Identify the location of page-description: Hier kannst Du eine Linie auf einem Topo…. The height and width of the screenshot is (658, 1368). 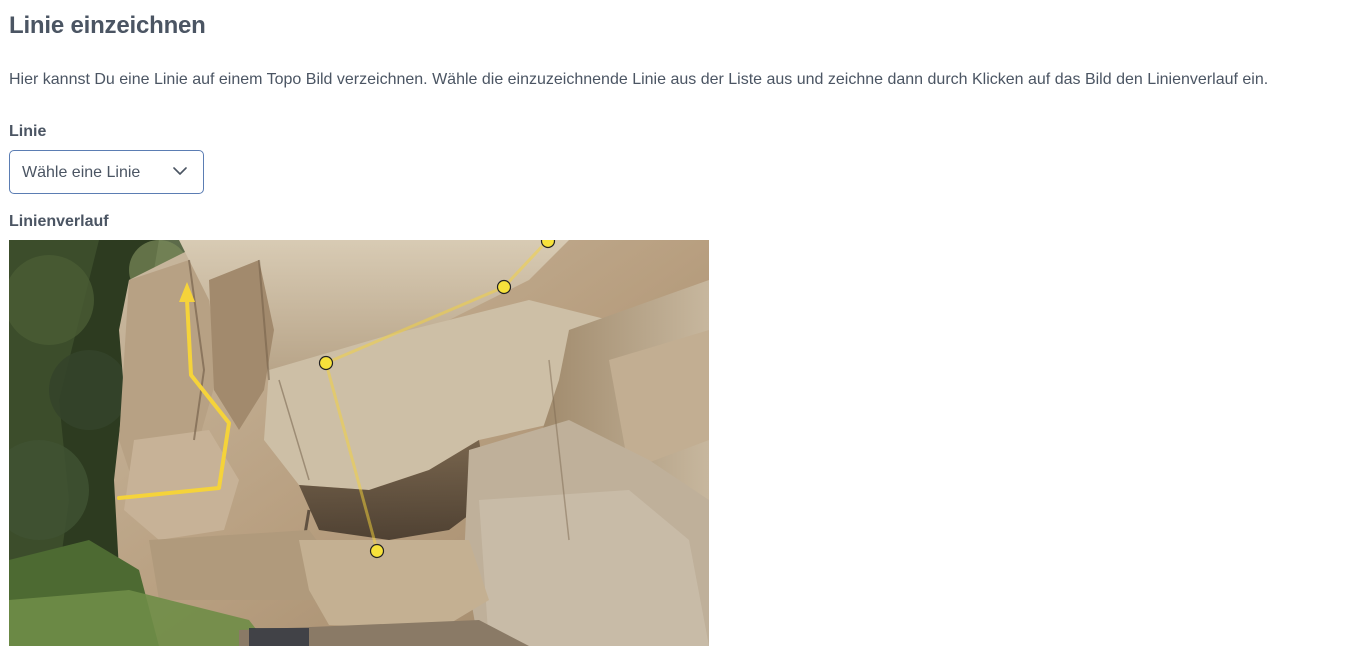
(639, 79).